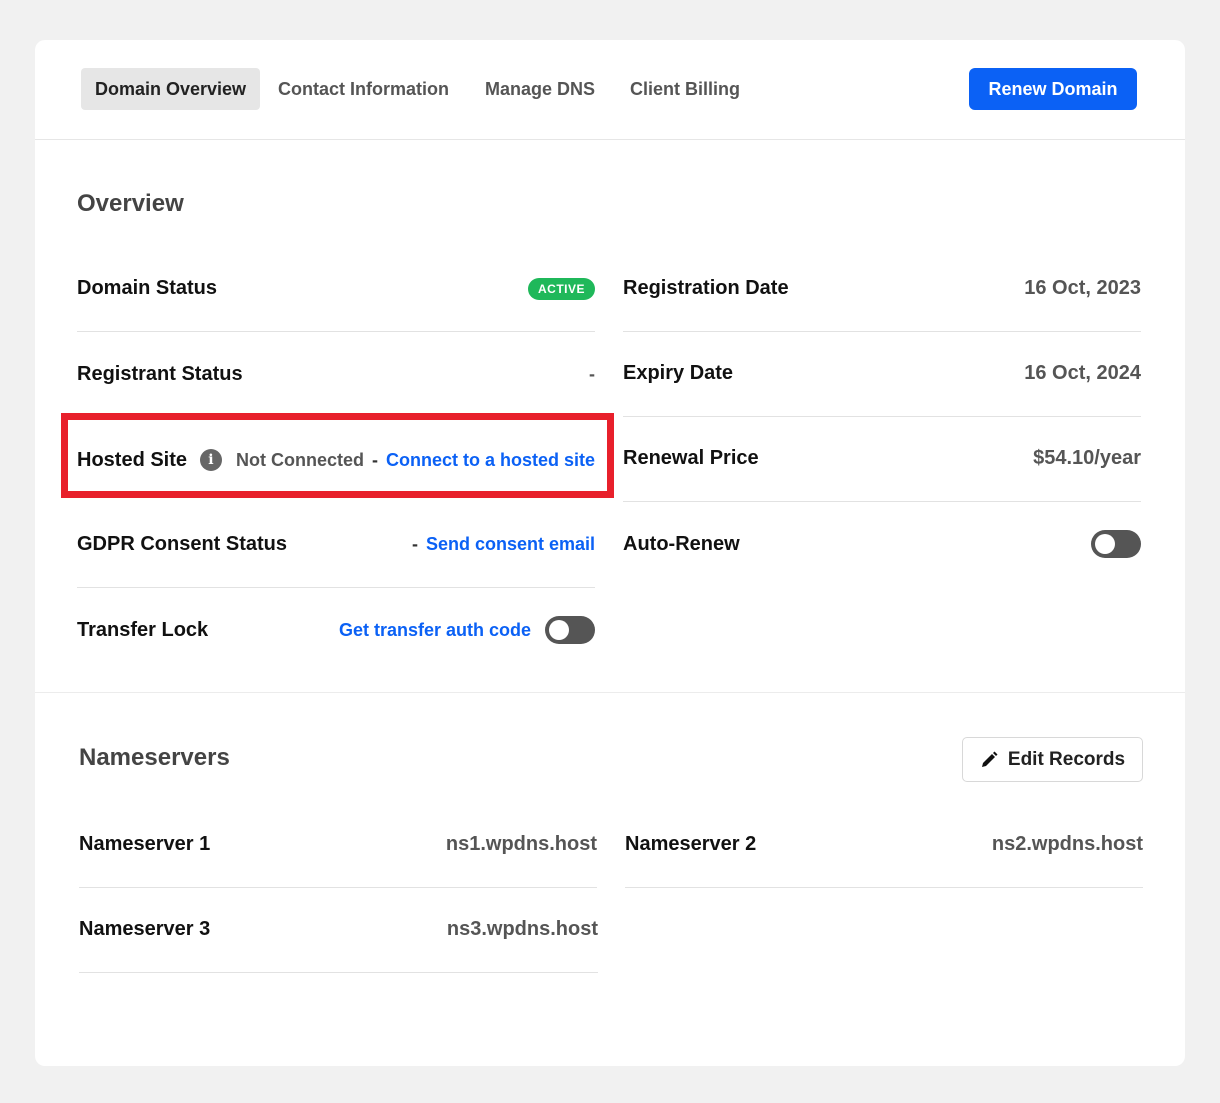 This screenshot has height=1103, width=1220. I want to click on nameserver-value: ns1.wpdns.host, so click(521, 844).